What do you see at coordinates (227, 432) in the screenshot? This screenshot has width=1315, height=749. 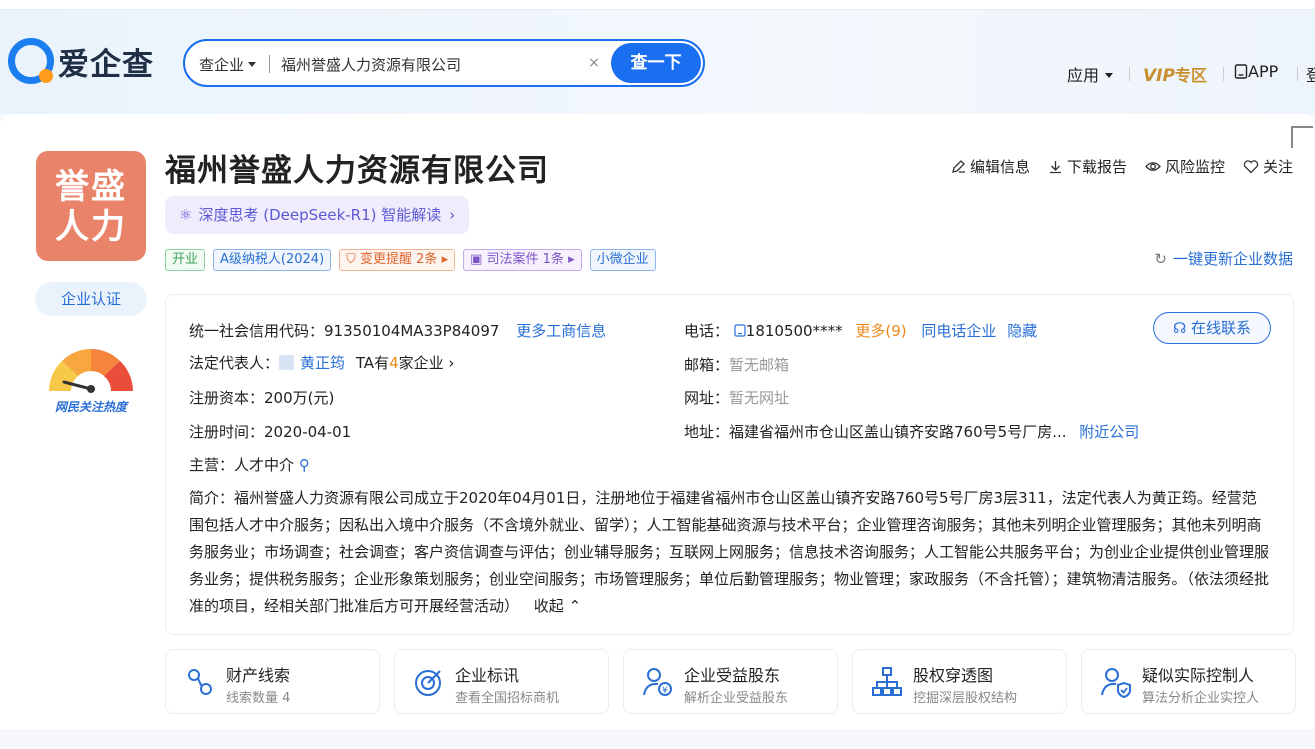 I see `reg-date-label: 注册时间：` at bounding box center [227, 432].